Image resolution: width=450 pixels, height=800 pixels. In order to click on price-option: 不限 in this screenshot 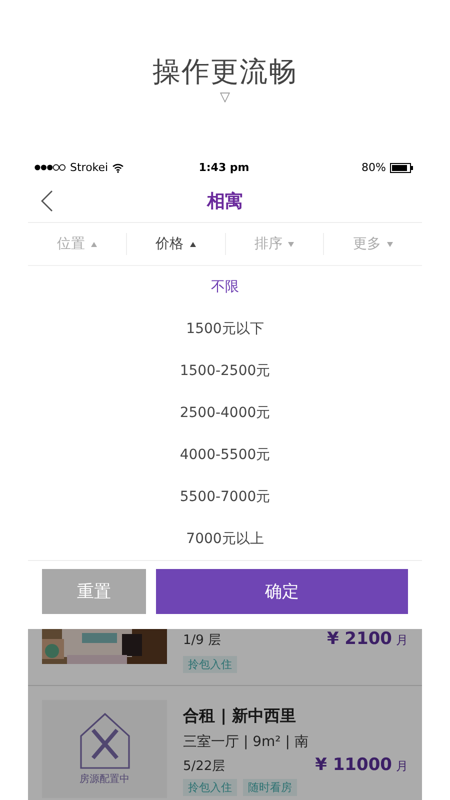, I will do `click(225, 287)`.